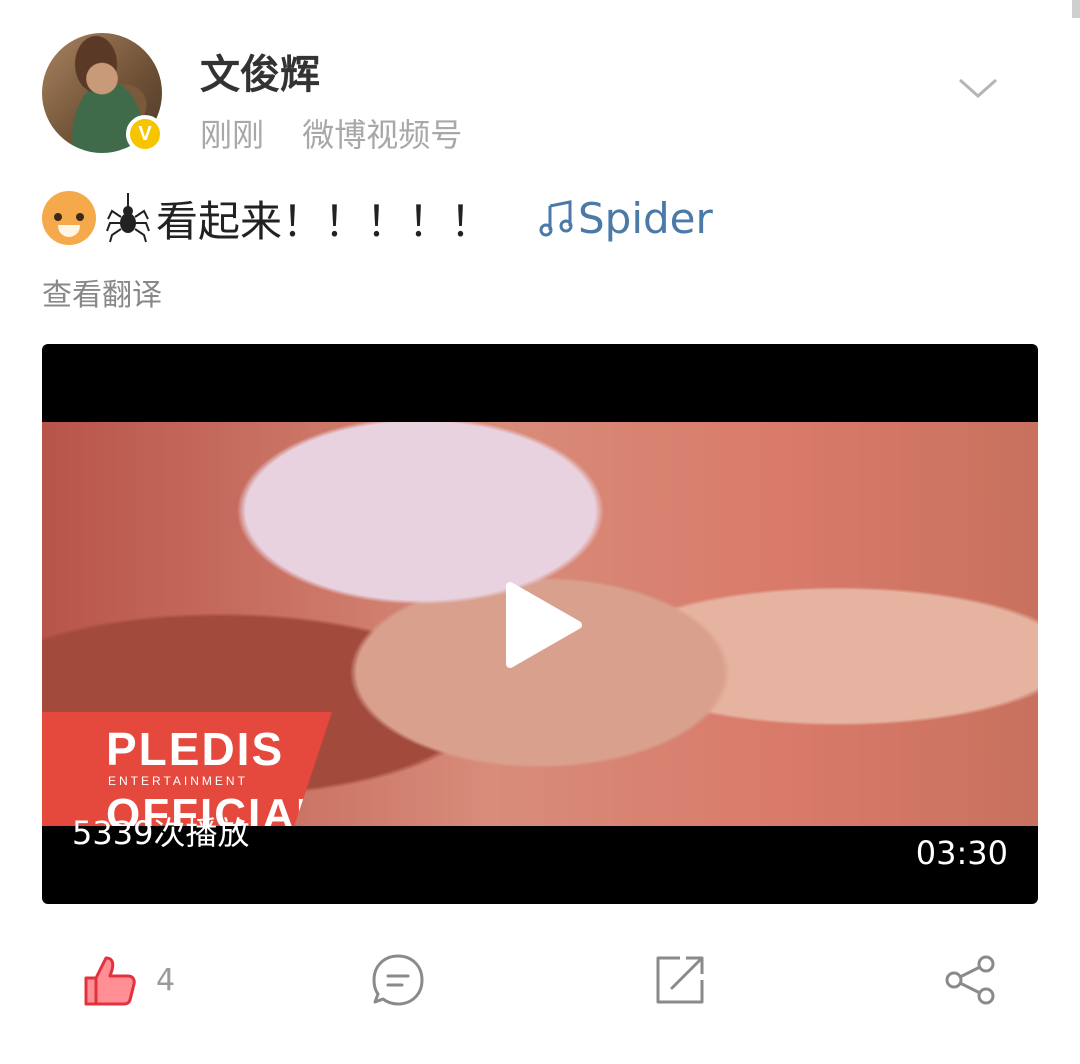  Describe the element at coordinates (128, 218) in the screenshot. I see `spider-emoji-icon` at that location.